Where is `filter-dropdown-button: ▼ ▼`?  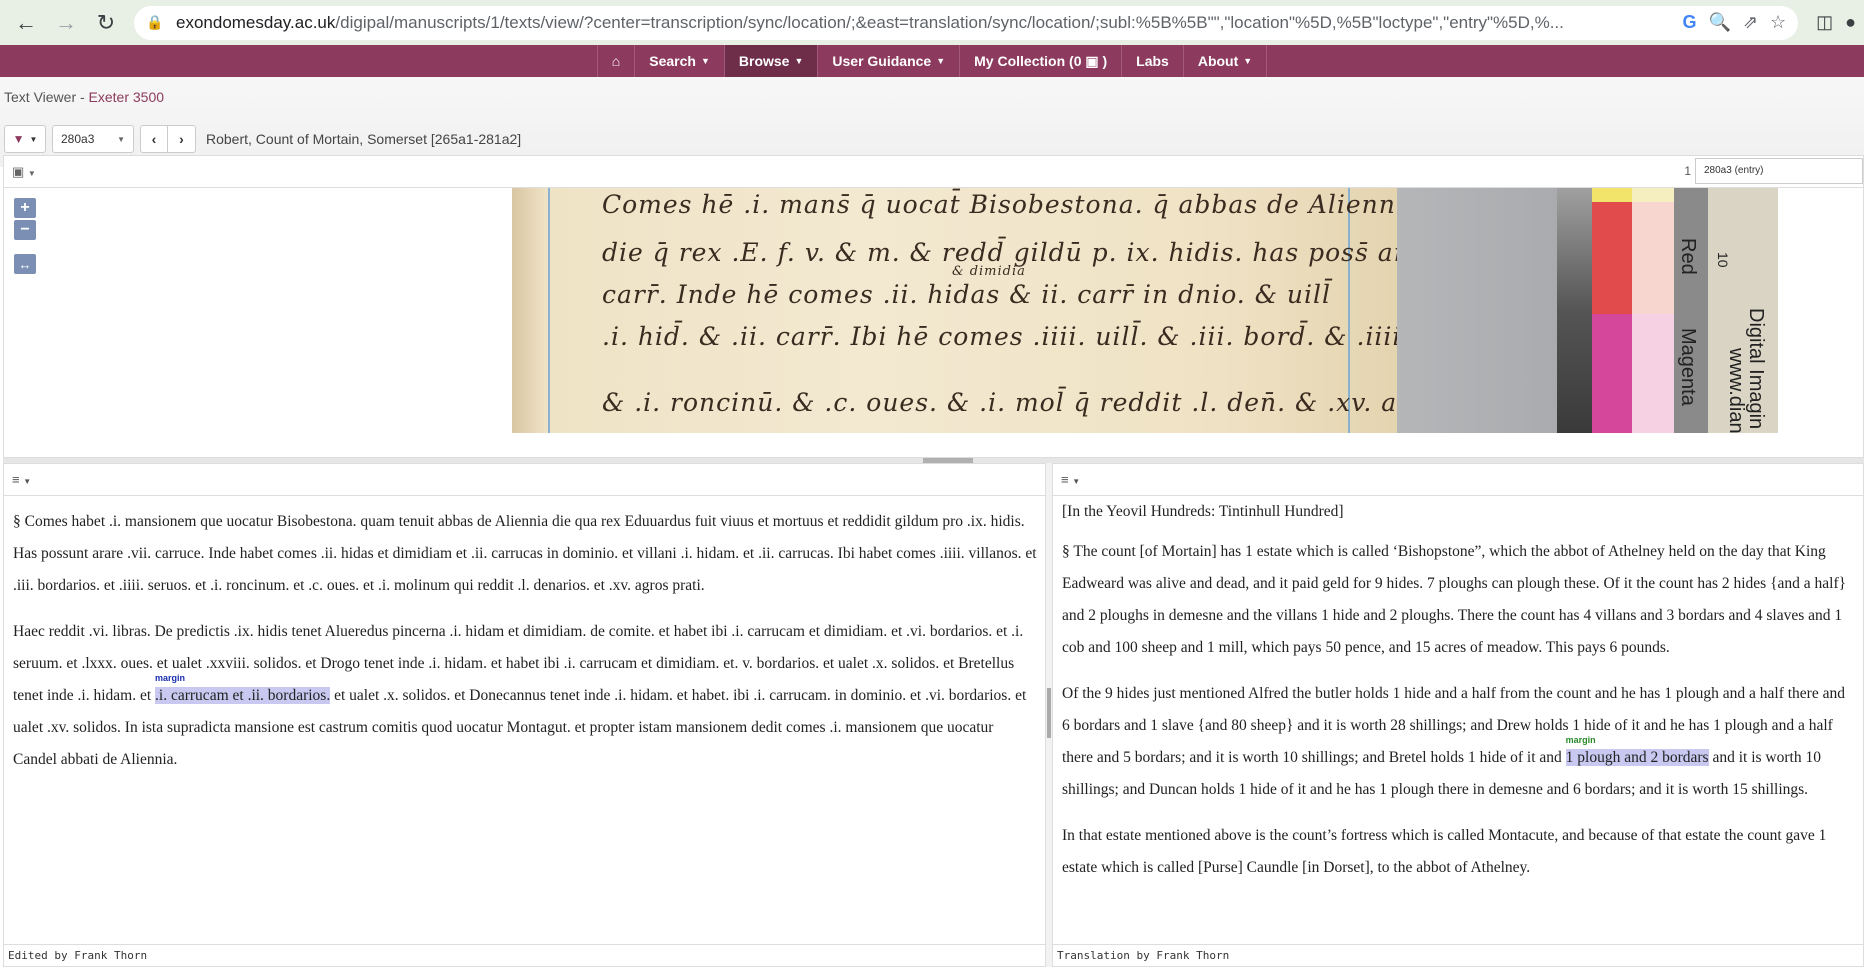 filter-dropdown-button: ▼ ▼ is located at coordinates (25, 139).